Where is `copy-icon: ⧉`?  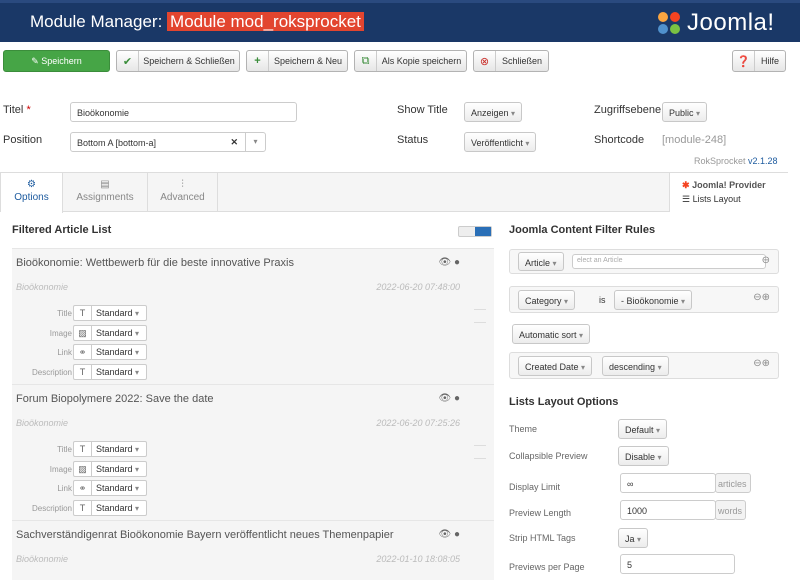 copy-icon: ⧉ is located at coordinates (366, 61).